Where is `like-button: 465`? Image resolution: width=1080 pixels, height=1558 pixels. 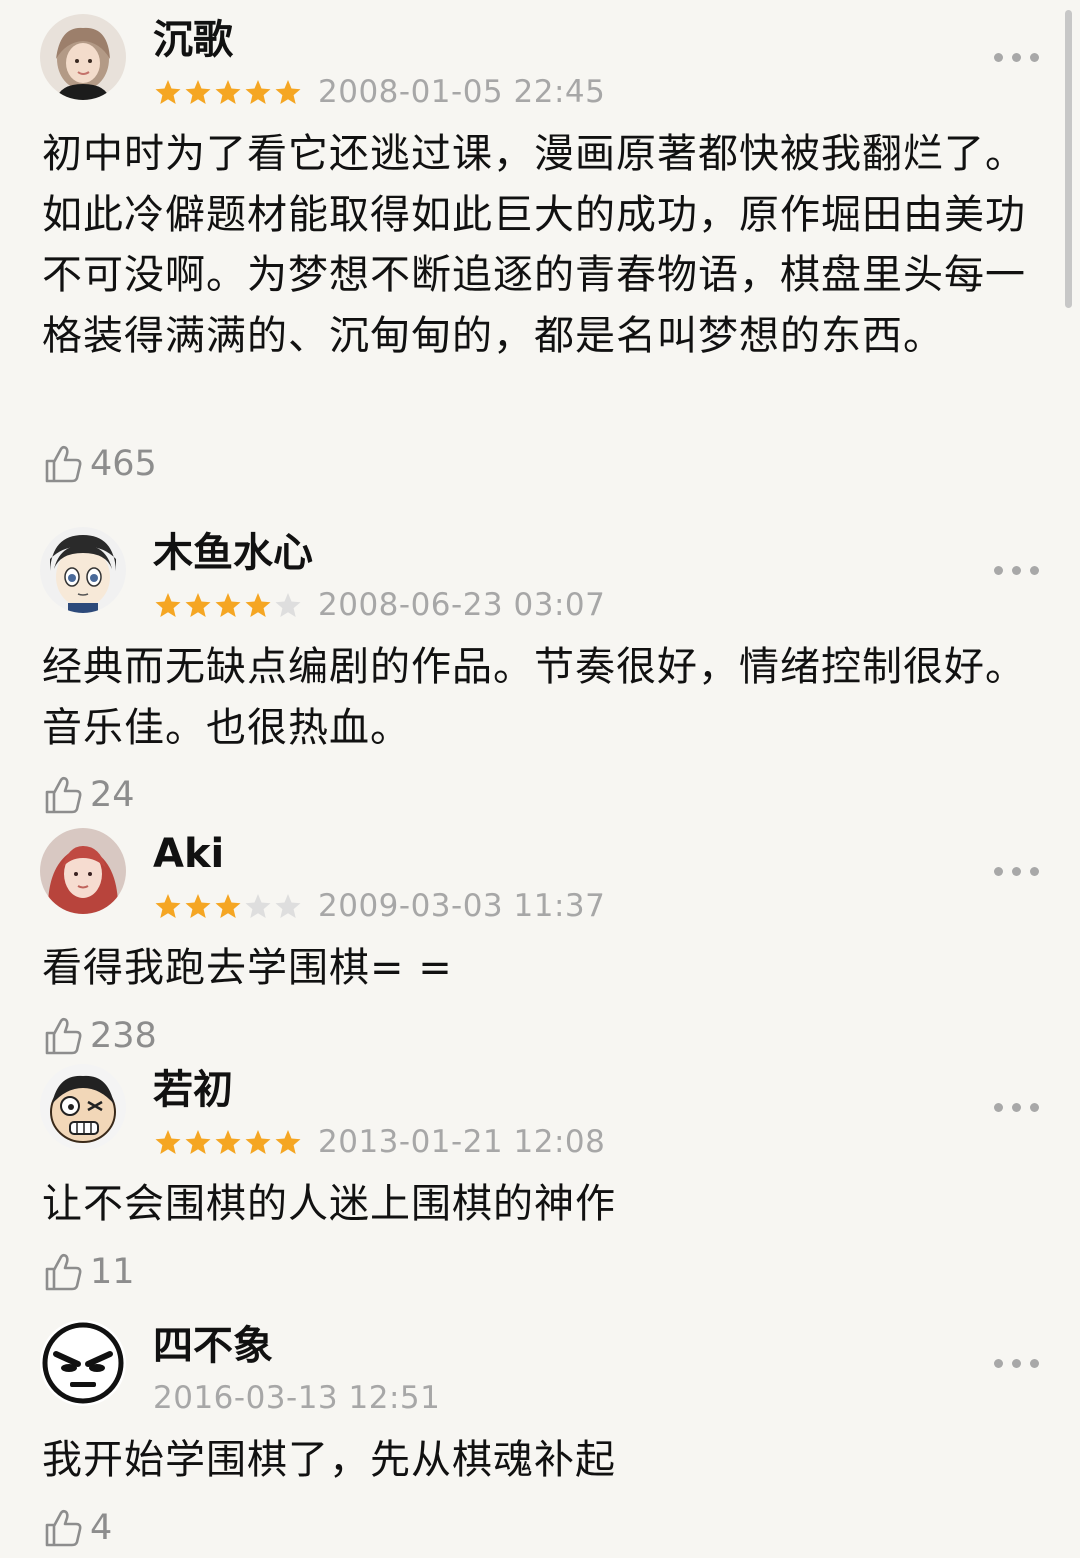 like-button: 465 is located at coordinates (100, 464).